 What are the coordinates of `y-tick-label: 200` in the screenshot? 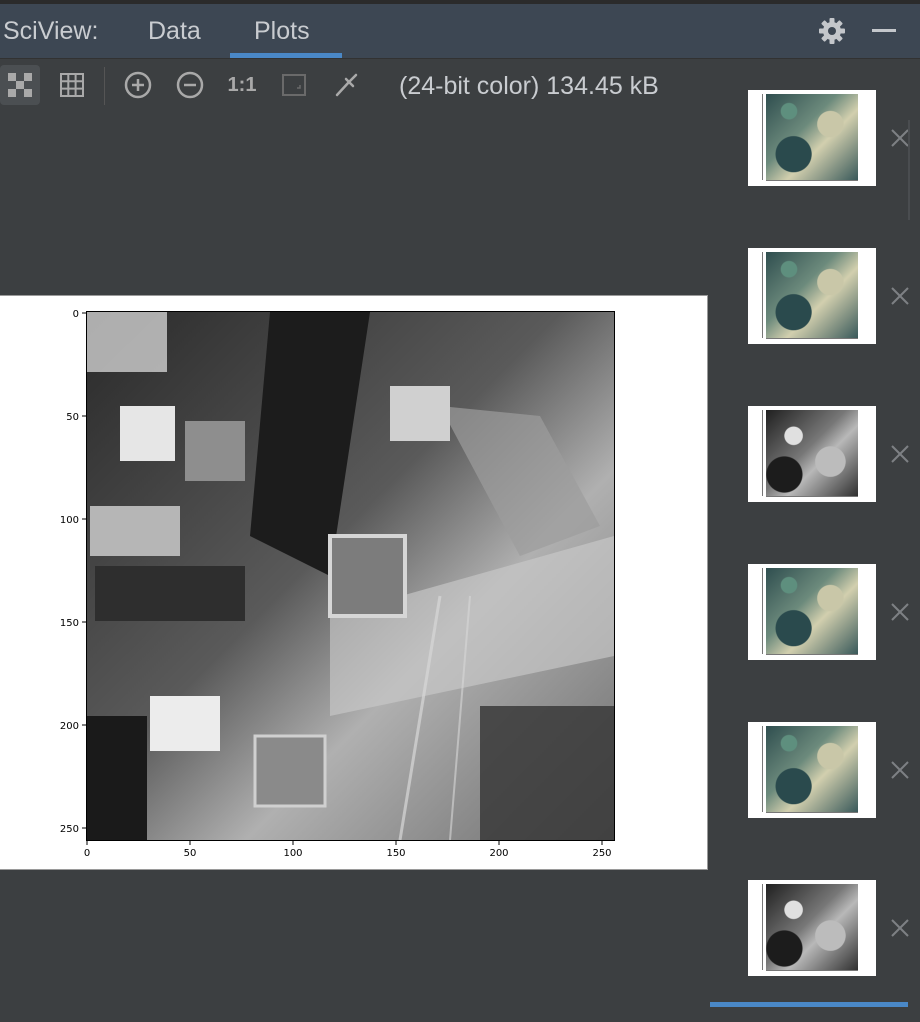 It's located at (69, 726).